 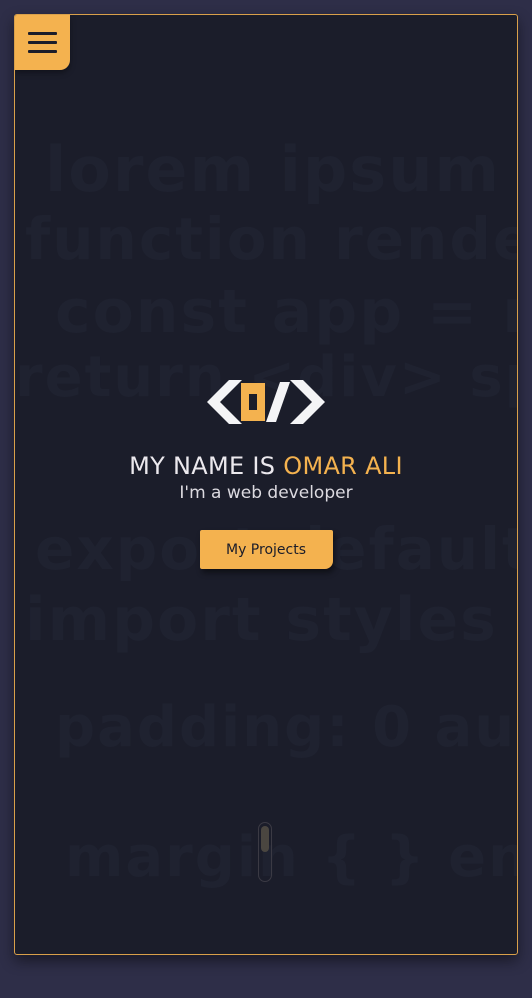 I want to click on hero-headline: MY NAME IS OMAR ALI, so click(x=266, y=466).